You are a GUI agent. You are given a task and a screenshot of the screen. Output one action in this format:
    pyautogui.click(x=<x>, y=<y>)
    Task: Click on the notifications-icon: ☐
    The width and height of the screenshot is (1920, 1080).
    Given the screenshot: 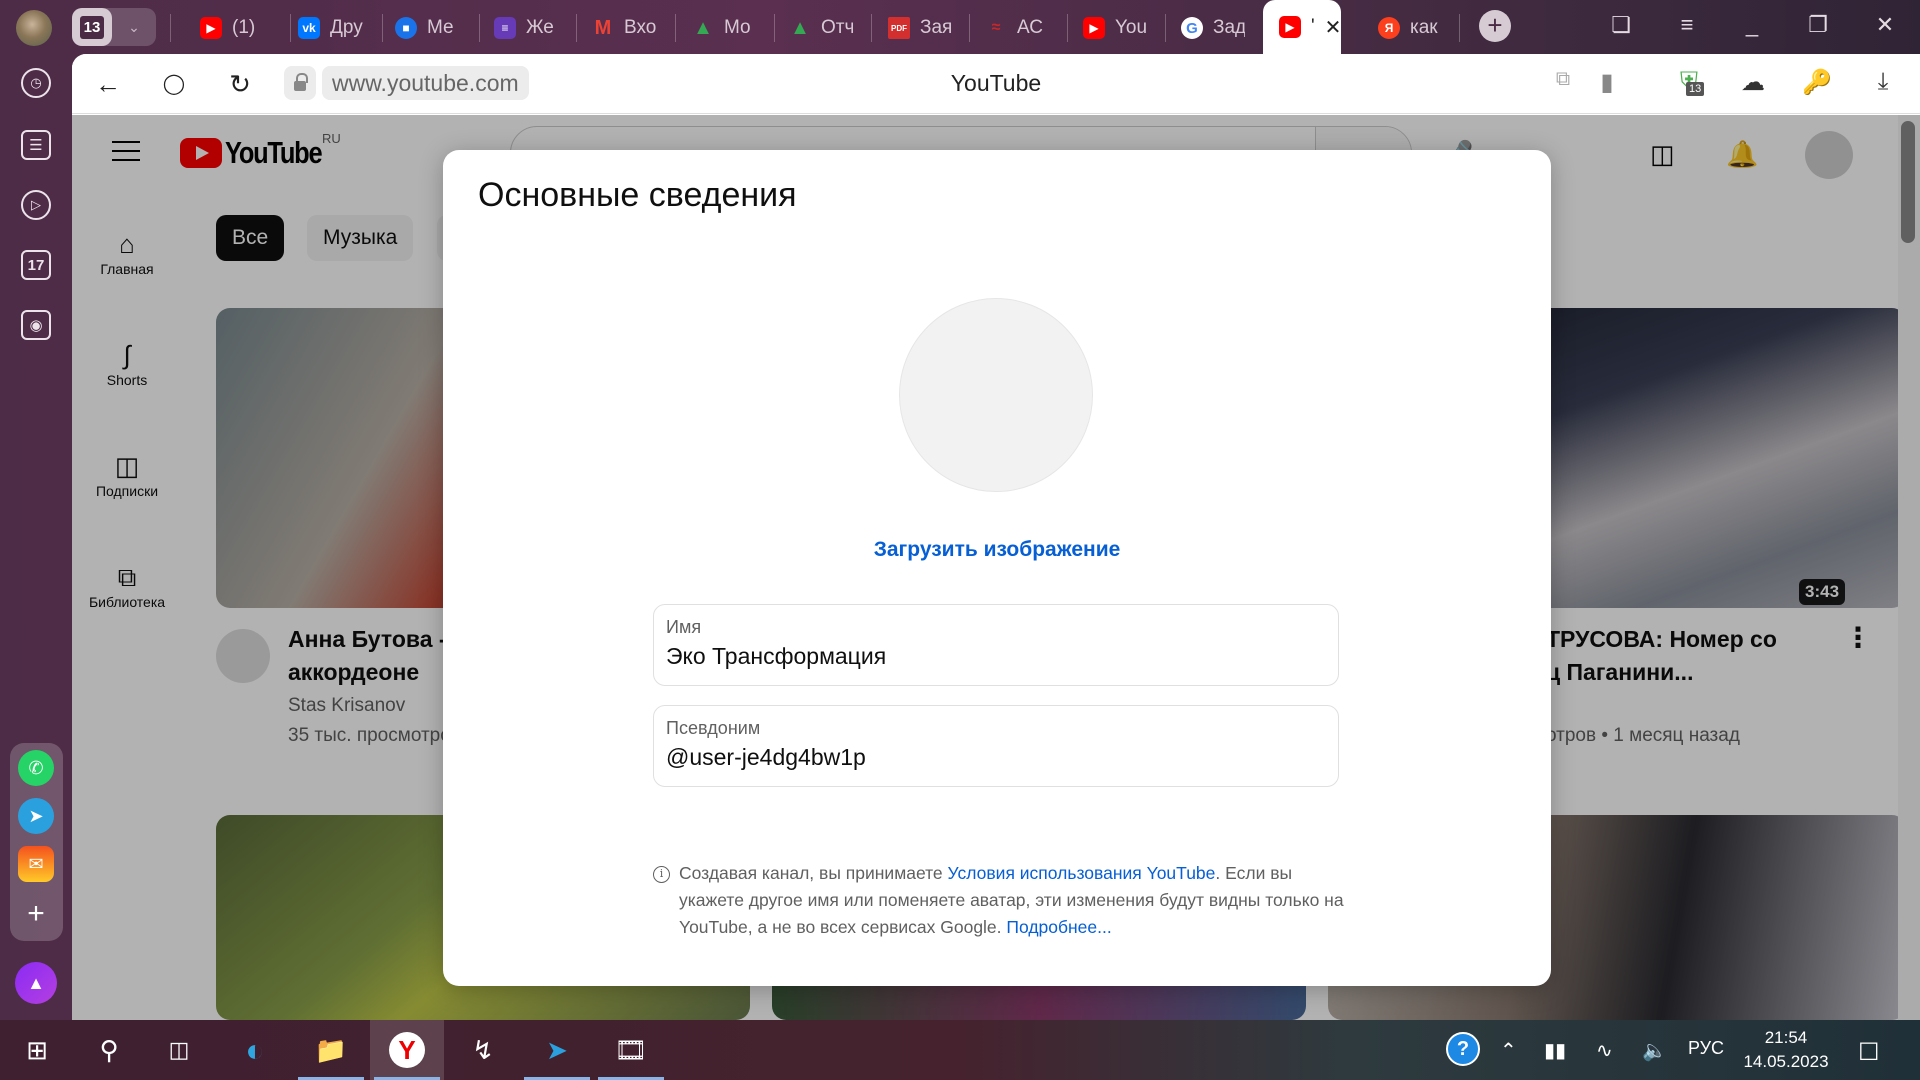 What is the action you would take?
    pyautogui.click(x=1869, y=1052)
    